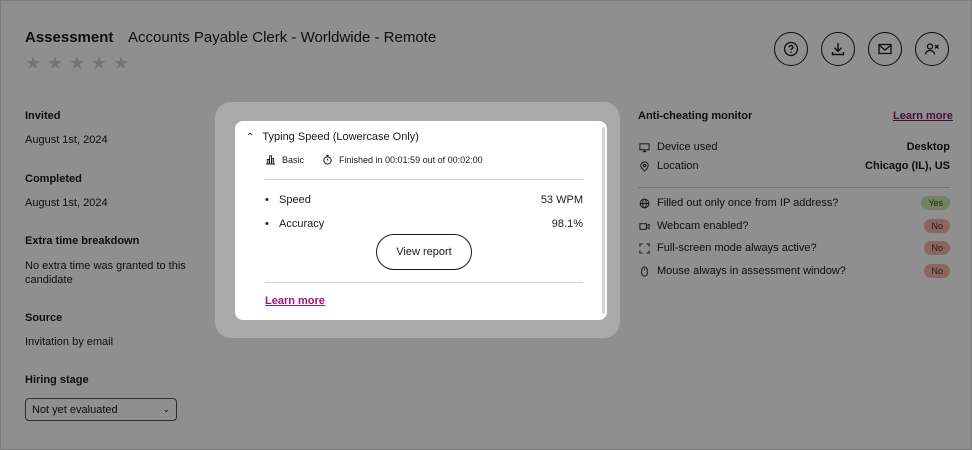 Image resolution: width=972 pixels, height=450 pixels. Describe the element at coordinates (567, 224) in the screenshot. I see `accuracy-value: 98.1%` at that location.